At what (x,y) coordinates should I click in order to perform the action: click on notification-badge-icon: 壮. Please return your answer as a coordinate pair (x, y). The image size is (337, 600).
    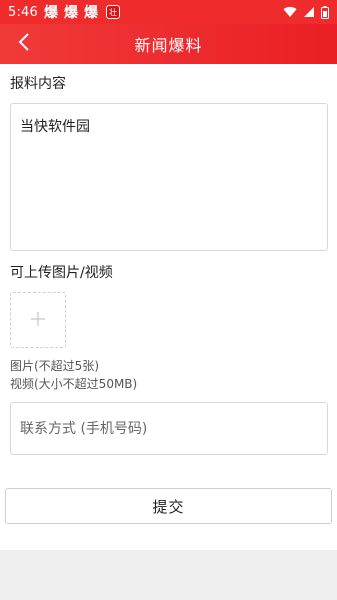
    Looking at the image, I should click on (113, 12).